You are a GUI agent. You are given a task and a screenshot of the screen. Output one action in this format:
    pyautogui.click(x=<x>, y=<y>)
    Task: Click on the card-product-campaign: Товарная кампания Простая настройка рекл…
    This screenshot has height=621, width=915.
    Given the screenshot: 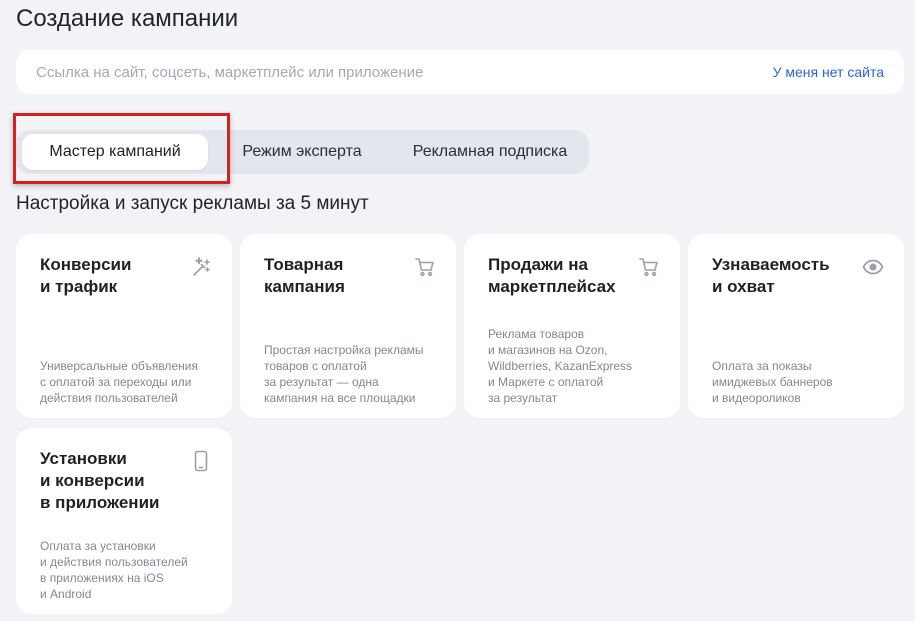 What is the action you would take?
    pyautogui.click(x=348, y=326)
    